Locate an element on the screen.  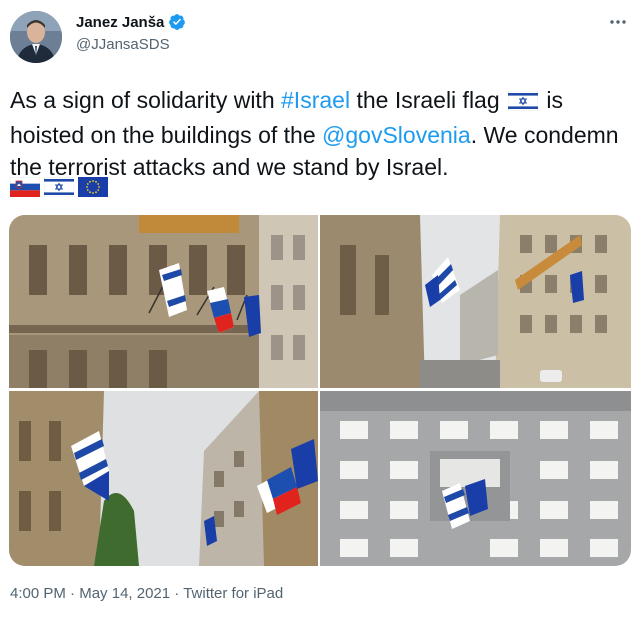
tweet-text-segment: the Israeli flag is located at coordinates (428, 100).